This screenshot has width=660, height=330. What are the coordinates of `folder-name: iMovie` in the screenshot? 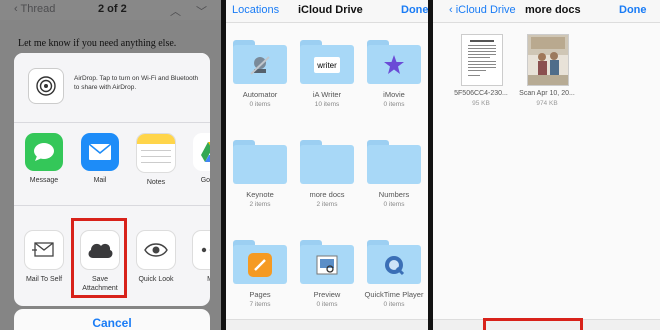 It's located at (394, 94).